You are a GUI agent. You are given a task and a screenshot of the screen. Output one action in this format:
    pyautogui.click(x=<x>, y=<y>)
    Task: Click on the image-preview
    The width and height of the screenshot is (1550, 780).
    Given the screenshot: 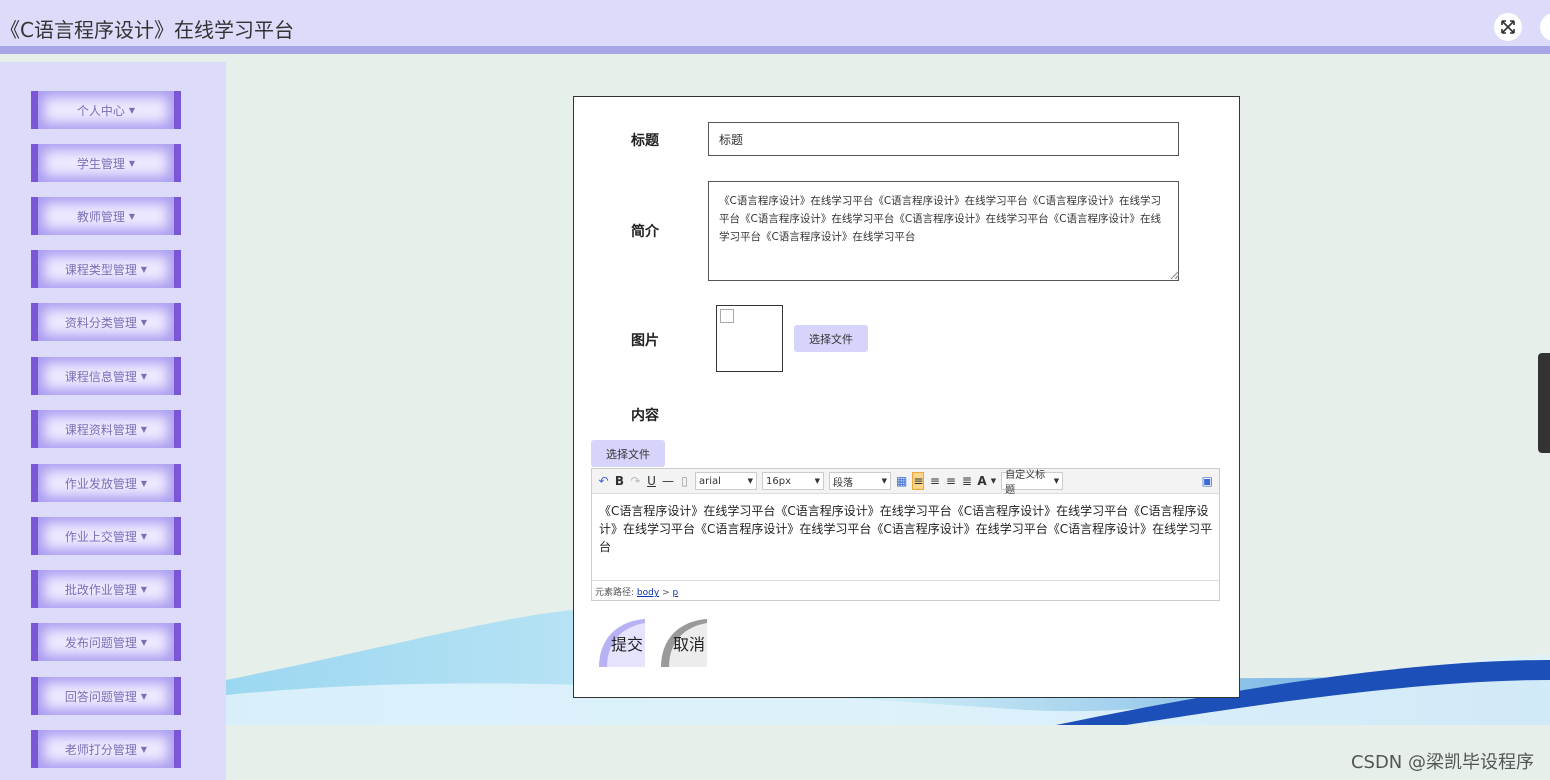 What is the action you would take?
    pyautogui.click(x=749, y=338)
    